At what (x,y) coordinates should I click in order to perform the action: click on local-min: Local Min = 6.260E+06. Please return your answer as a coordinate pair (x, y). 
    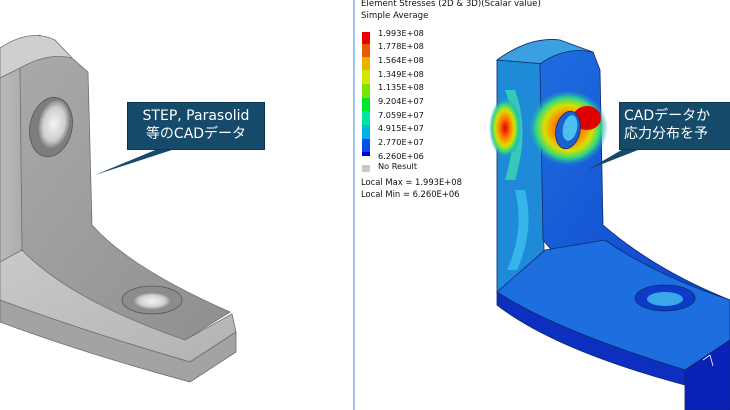
    Looking at the image, I should click on (410, 194).